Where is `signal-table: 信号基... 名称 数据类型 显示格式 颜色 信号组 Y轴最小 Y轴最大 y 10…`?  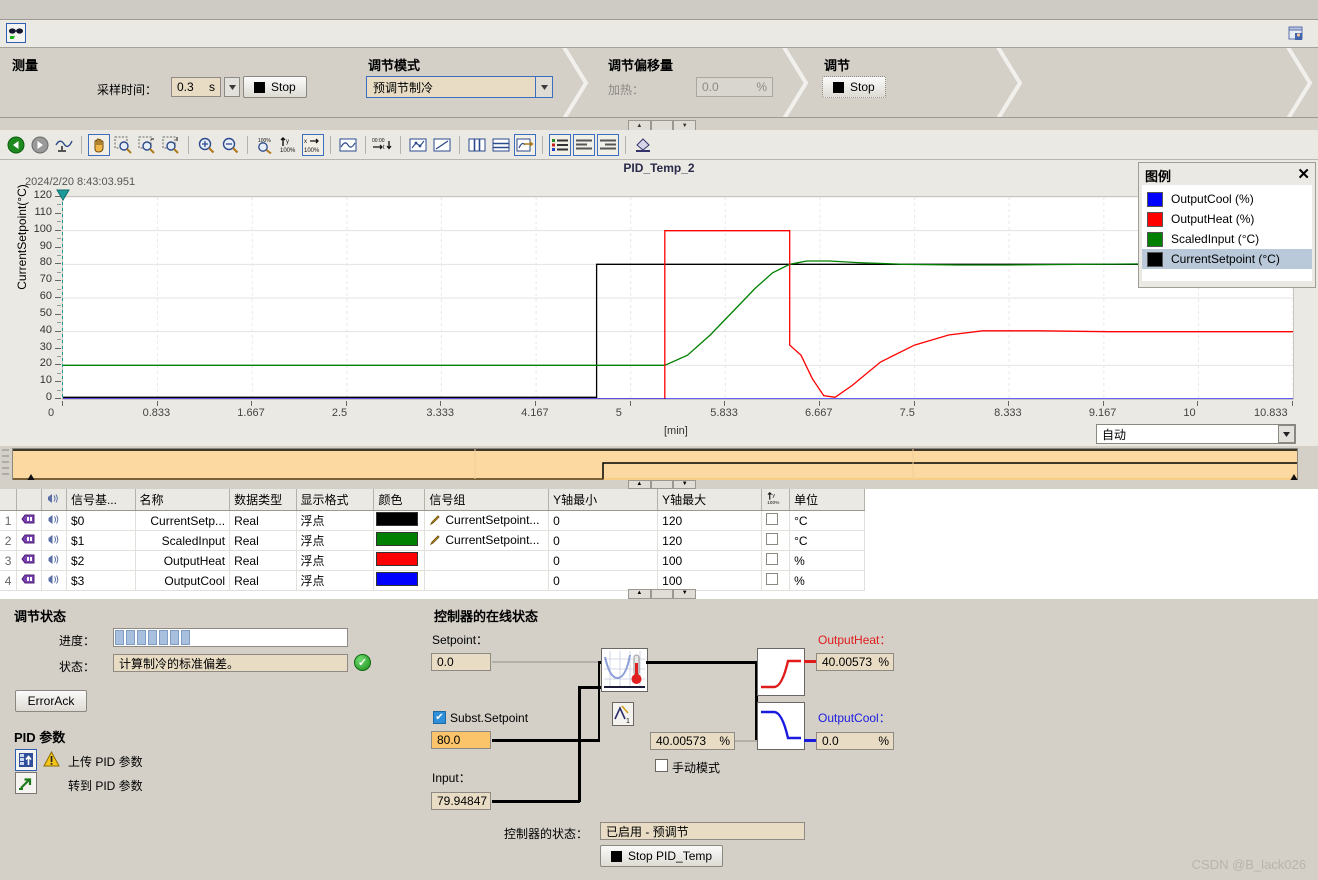 signal-table: 信号基... 名称 数据类型 显示格式 颜色 信号组 Y轴最小 Y轴最大 y 10… is located at coordinates (432, 540).